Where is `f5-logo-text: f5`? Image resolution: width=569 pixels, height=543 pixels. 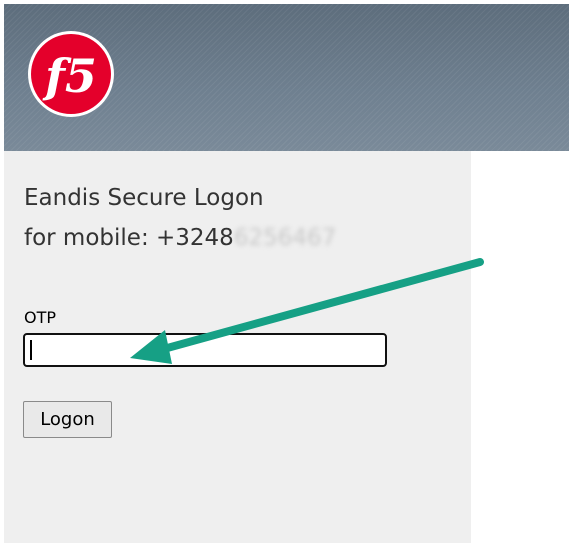 f5-logo-text: f5 is located at coordinates (69, 76).